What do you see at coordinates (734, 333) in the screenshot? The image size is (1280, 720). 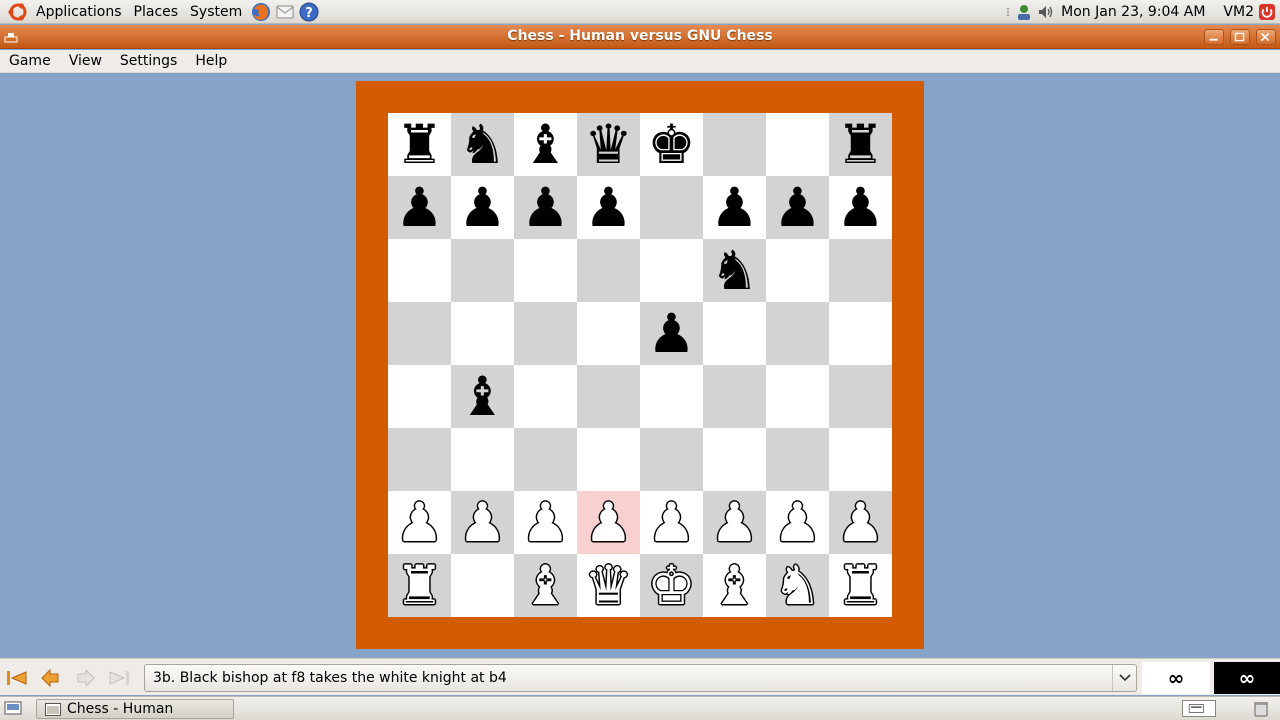 I see `square-f5` at bounding box center [734, 333].